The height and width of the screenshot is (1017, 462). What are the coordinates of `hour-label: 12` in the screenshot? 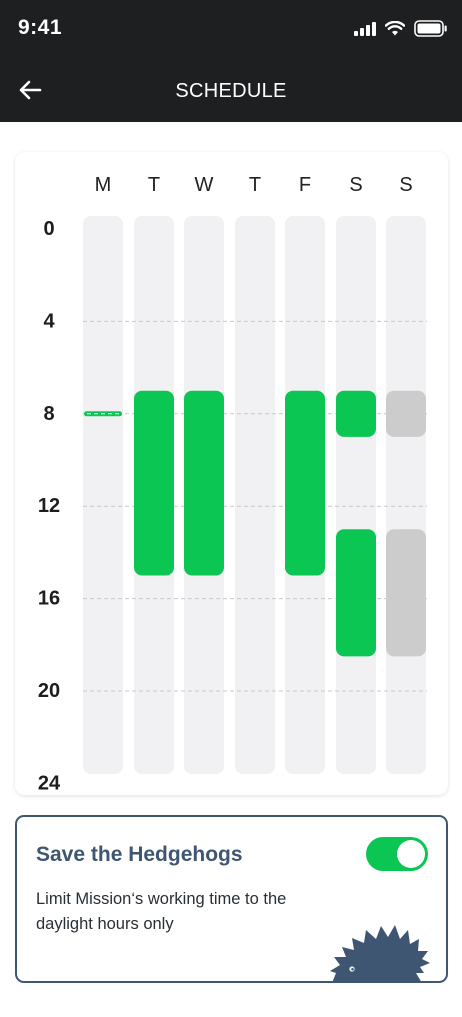 It's located at (49, 506).